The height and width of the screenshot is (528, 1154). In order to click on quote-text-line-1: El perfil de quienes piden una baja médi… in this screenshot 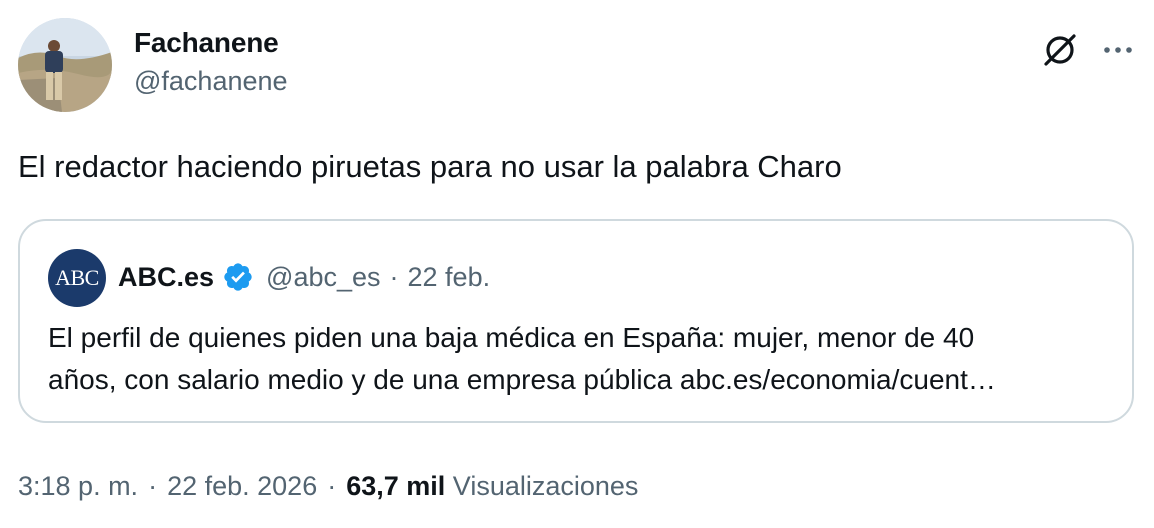, I will do `click(511, 337)`.